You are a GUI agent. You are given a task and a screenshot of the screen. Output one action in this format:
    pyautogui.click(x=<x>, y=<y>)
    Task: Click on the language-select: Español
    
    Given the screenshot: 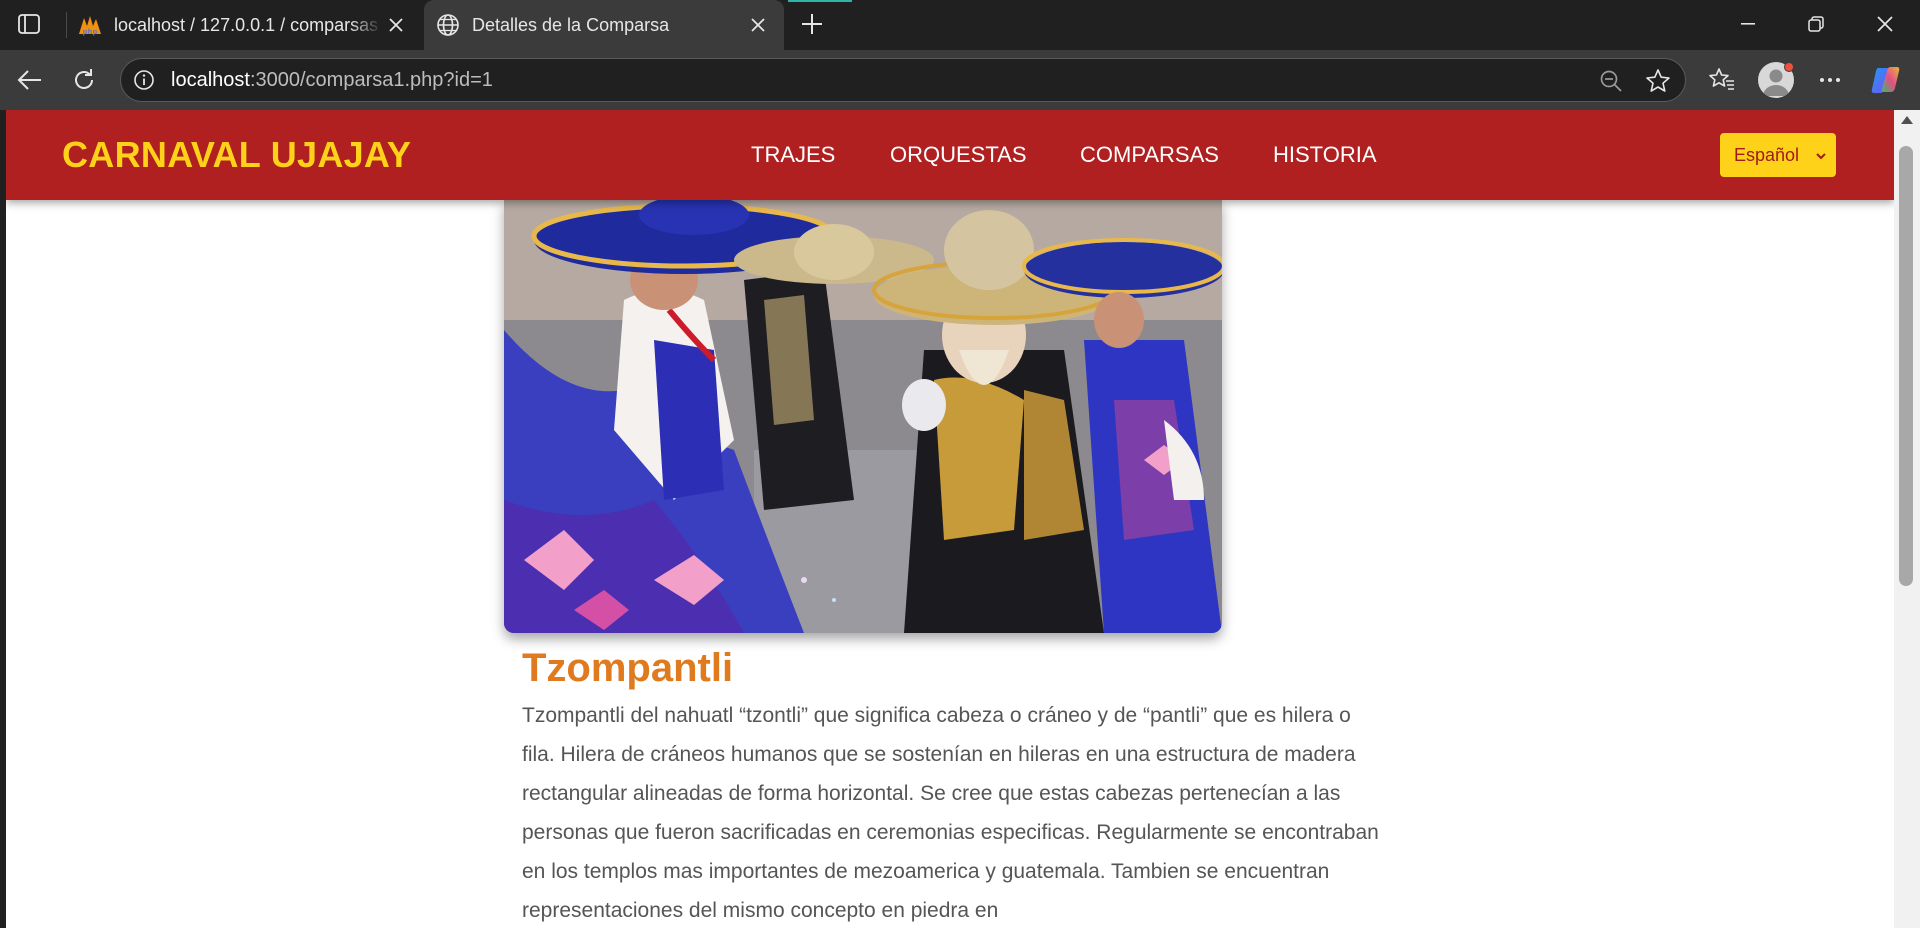 What is the action you would take?
    pyautogui.click(x=1778, y=155)
    